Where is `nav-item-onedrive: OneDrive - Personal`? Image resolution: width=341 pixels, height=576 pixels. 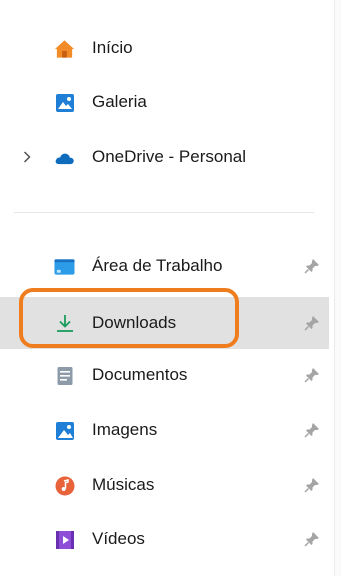
nav-item-onedrive: OneDrive - Personal is located at coordinates (164, 157).